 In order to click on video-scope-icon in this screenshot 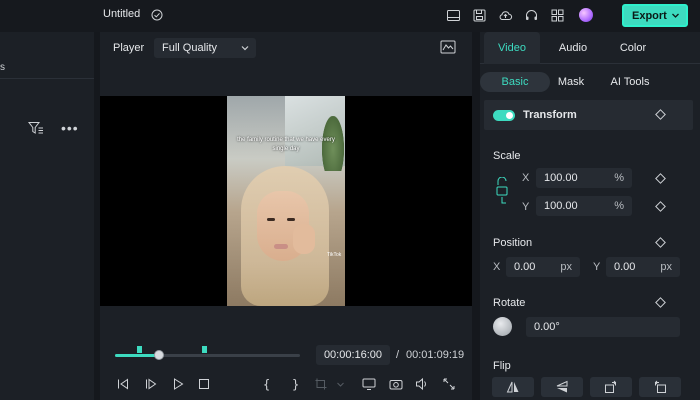, I will do `click(448, 47)`.